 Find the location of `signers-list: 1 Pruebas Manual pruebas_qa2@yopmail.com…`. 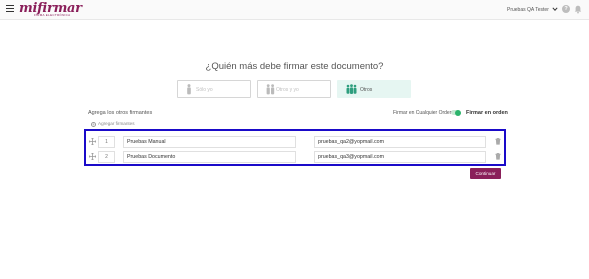

signers-list: 1 Pruebas Manual pruebas_qa2@yopmail.com… is located at coordinates (295, 147).